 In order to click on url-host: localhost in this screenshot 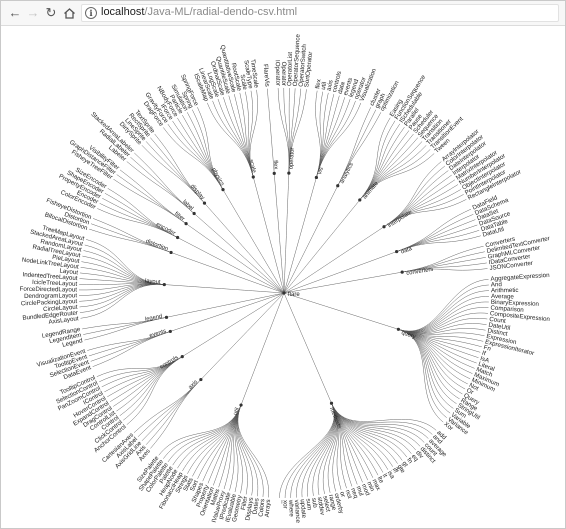, I will do `click(123, 12)`.